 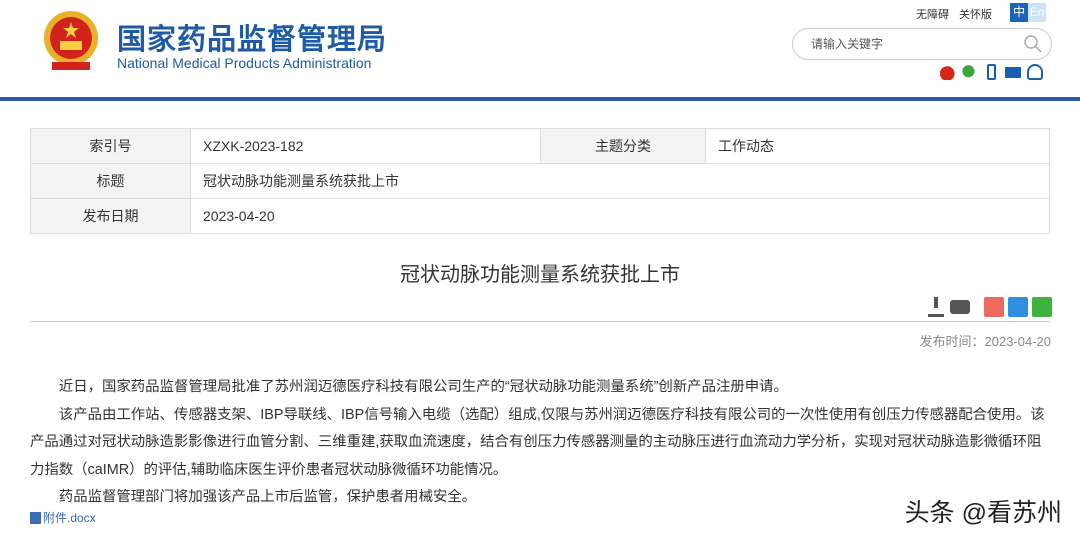 What do you see at coordinates (244, 63) in the screenshot?
I see `site-subtitle: National Medical Products Administration` at bounding box center [244, 63].